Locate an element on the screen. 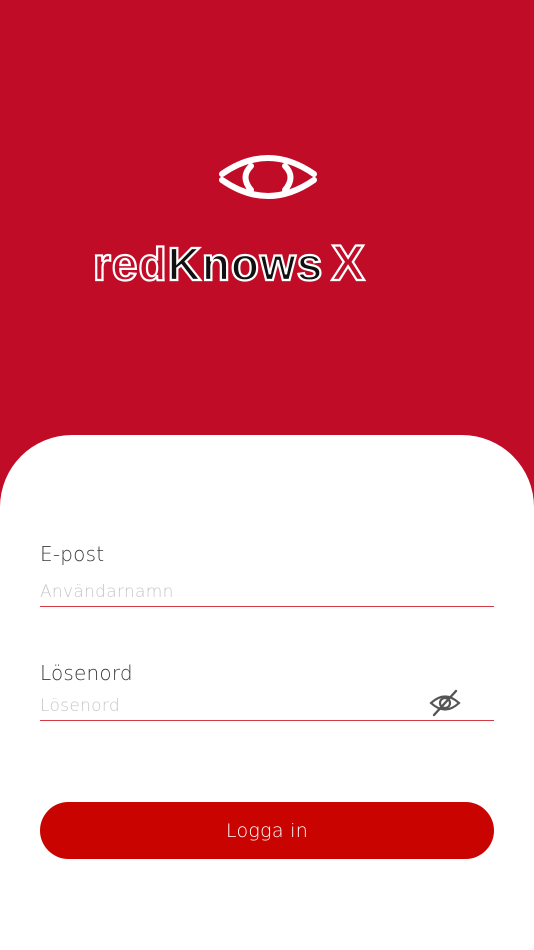 The height and width of the screenshot is (950, 534). brand-wordmark: redKnows X is located at coordinates (229, 263).